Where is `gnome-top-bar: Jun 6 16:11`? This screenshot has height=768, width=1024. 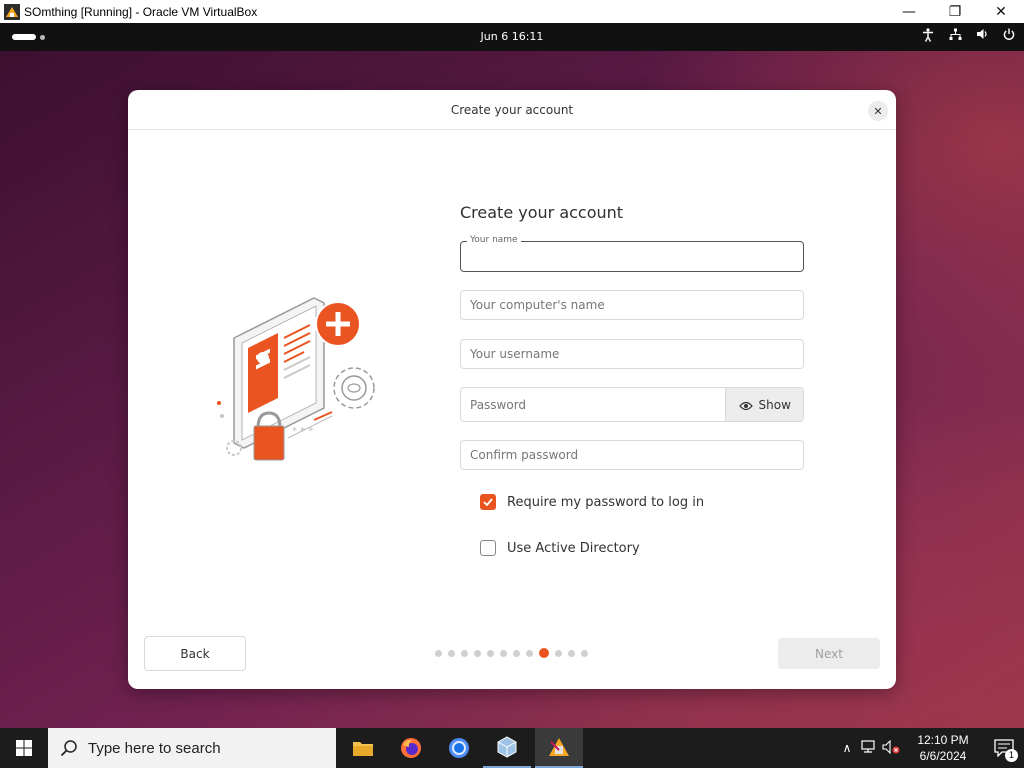
gnome-top-bar: Jun 6 16:11 is located at coordinates (512, 37).